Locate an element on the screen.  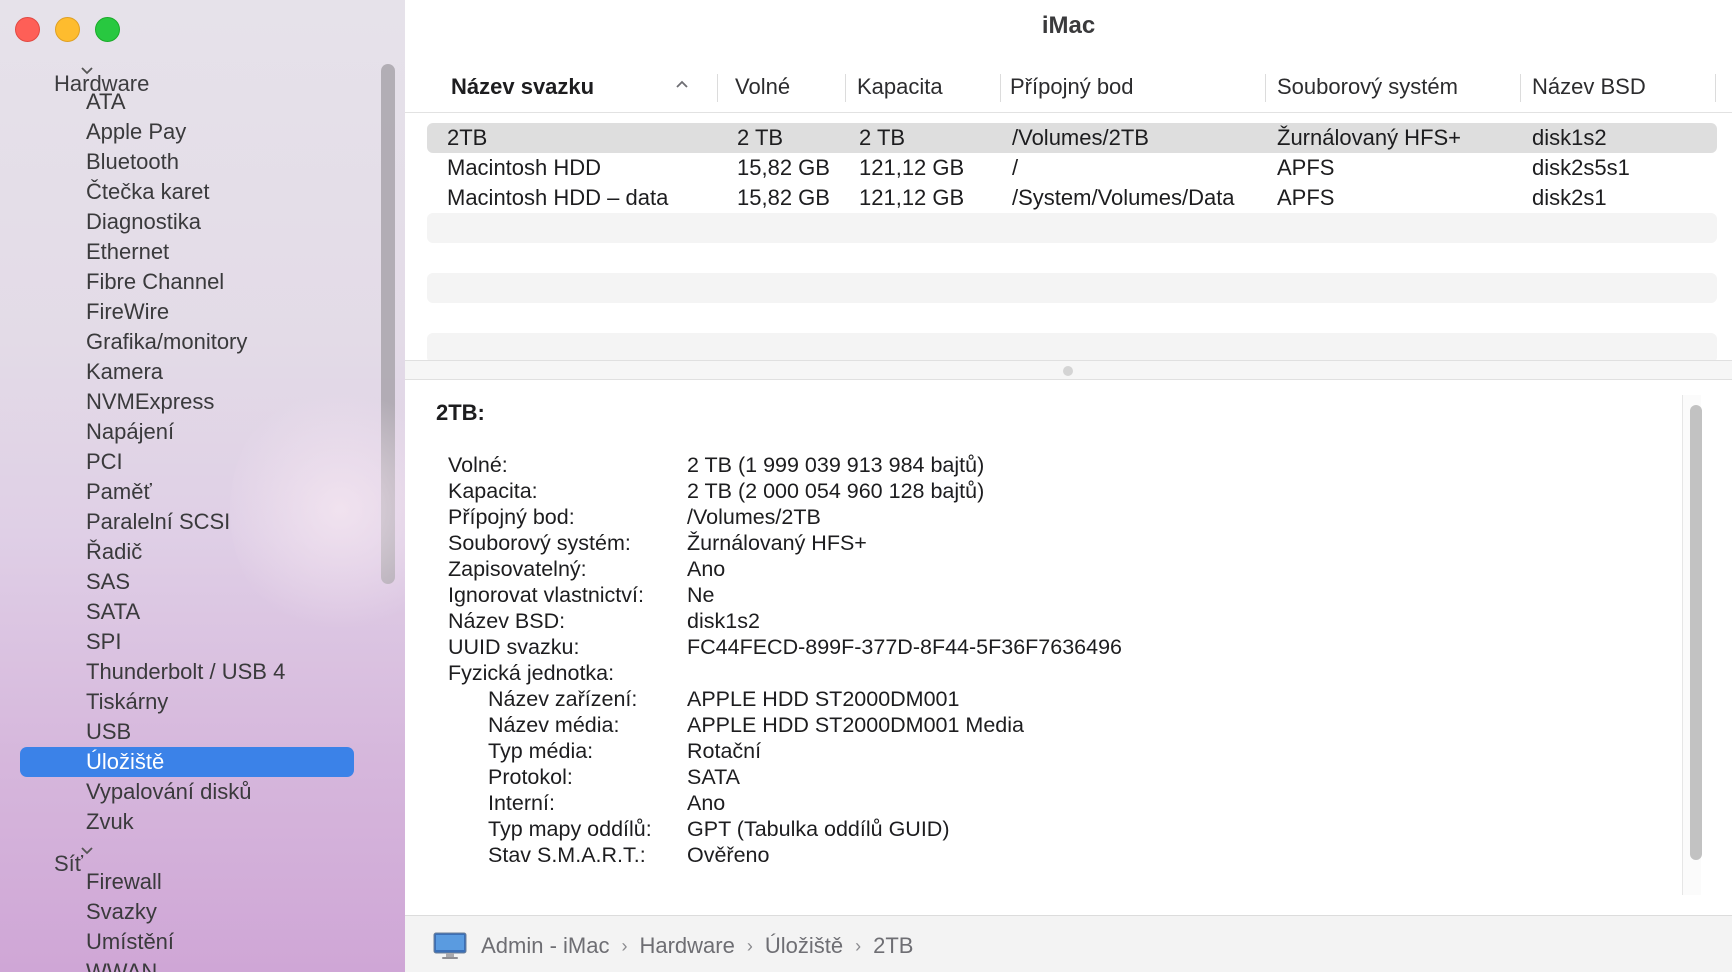
cell-capacity: 121,12 GB is located at coordinates (912, 197).